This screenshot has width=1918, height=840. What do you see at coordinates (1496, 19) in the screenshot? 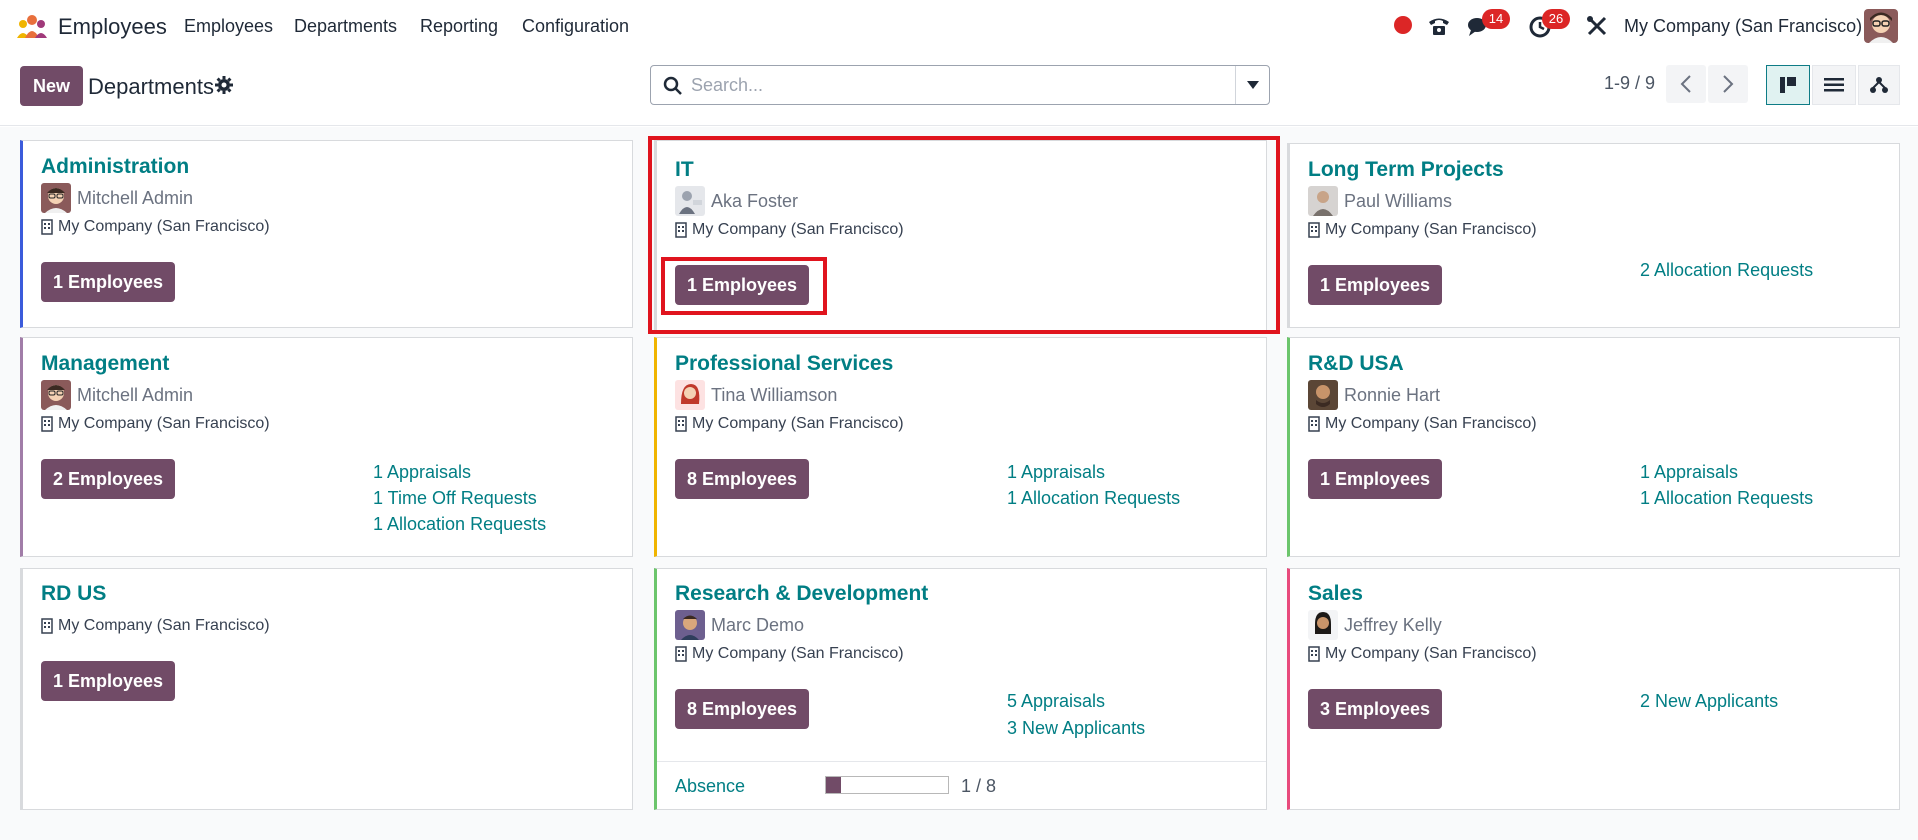
I see `messages-badge: 14` at bounding box center [1496, 19].